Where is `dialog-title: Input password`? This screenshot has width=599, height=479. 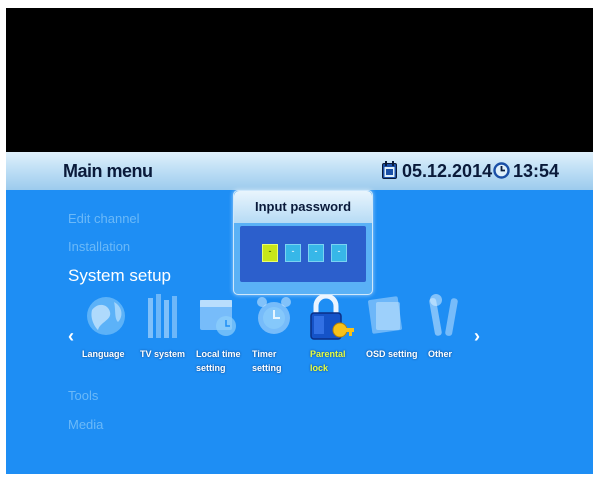
dialog-title: Input password is located at coordinates (303, 207).